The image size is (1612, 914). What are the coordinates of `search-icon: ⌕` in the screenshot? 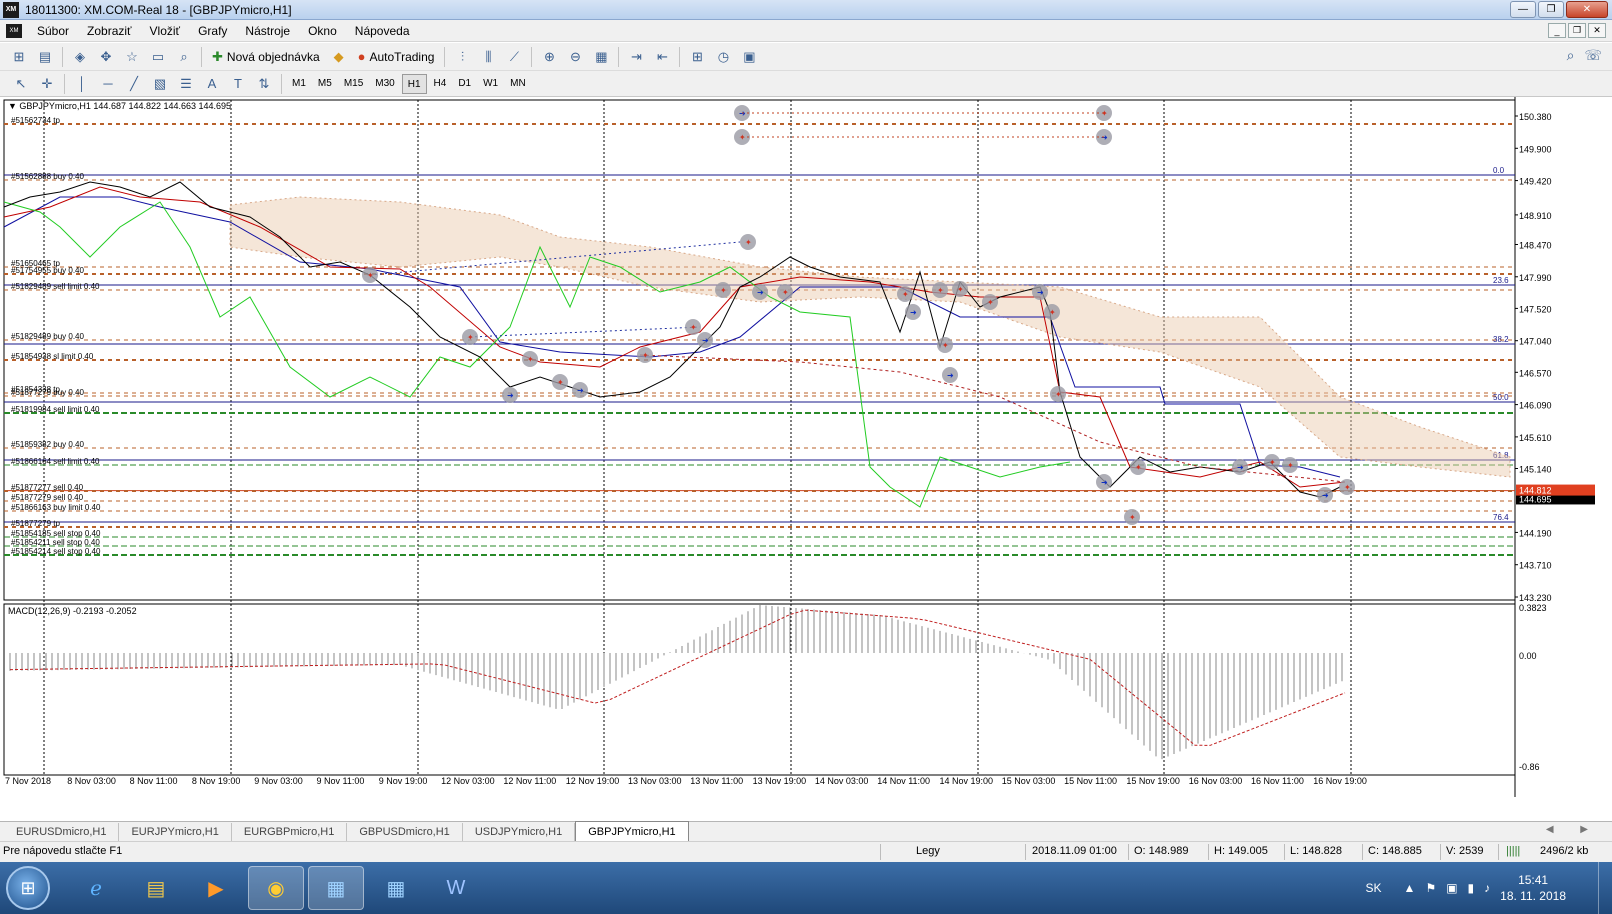 It's located at (1571, 55).